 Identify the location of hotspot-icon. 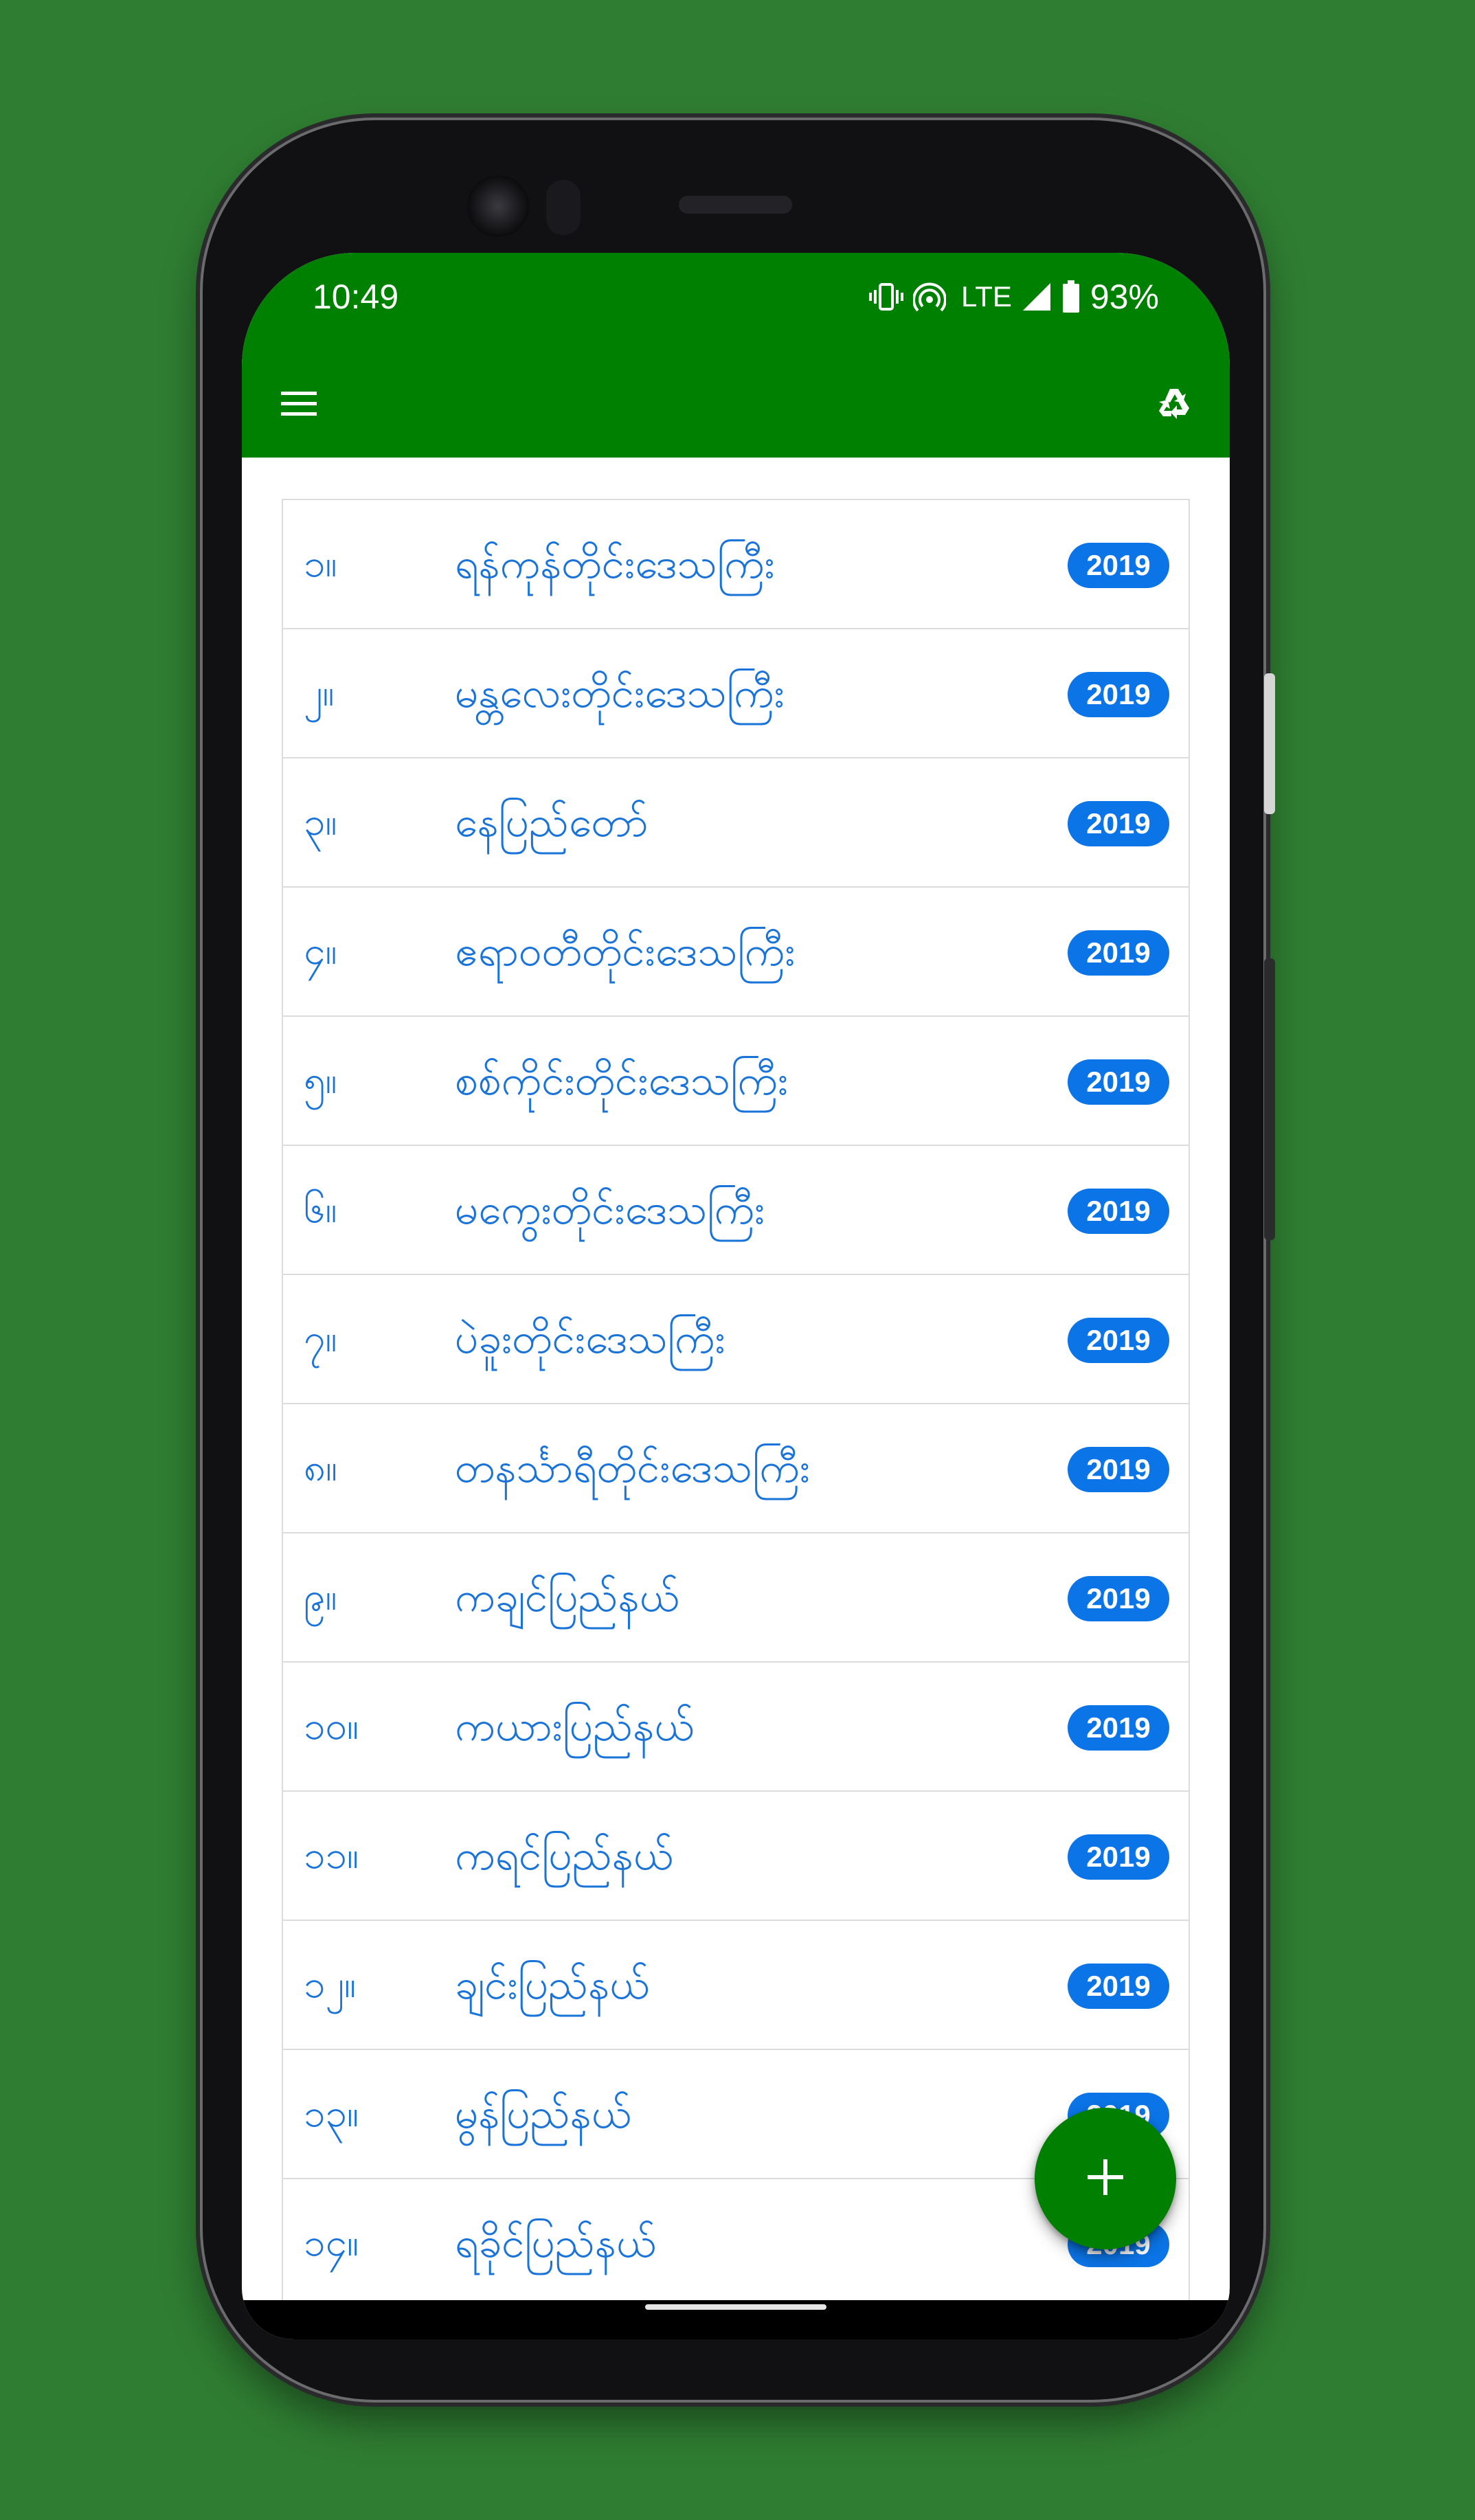
(929, 297).